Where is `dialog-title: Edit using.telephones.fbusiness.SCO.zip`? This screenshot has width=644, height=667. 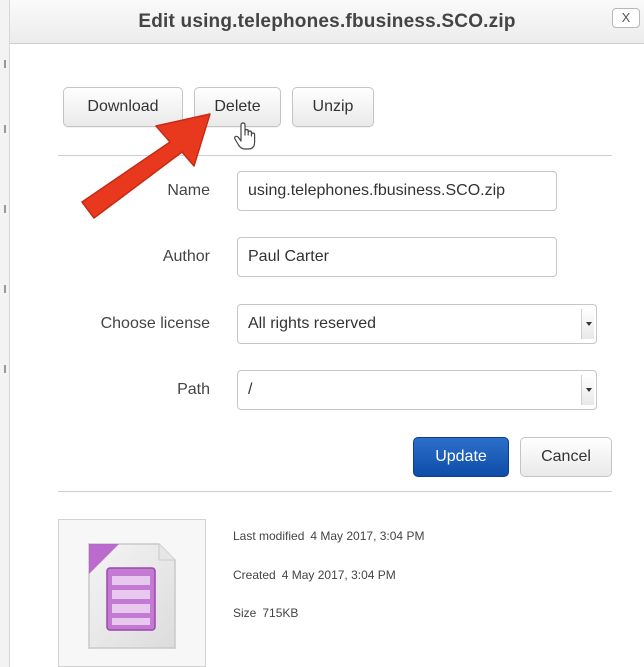
dialog-title: Edit using.telephones.fbusiness.SCO.zip is located at coordinates (327, 21).